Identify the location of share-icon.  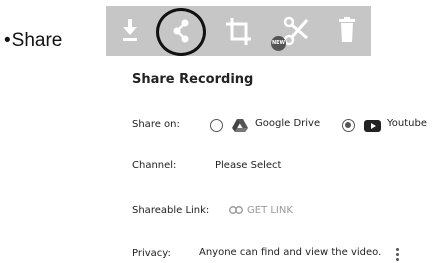
(181, 31).